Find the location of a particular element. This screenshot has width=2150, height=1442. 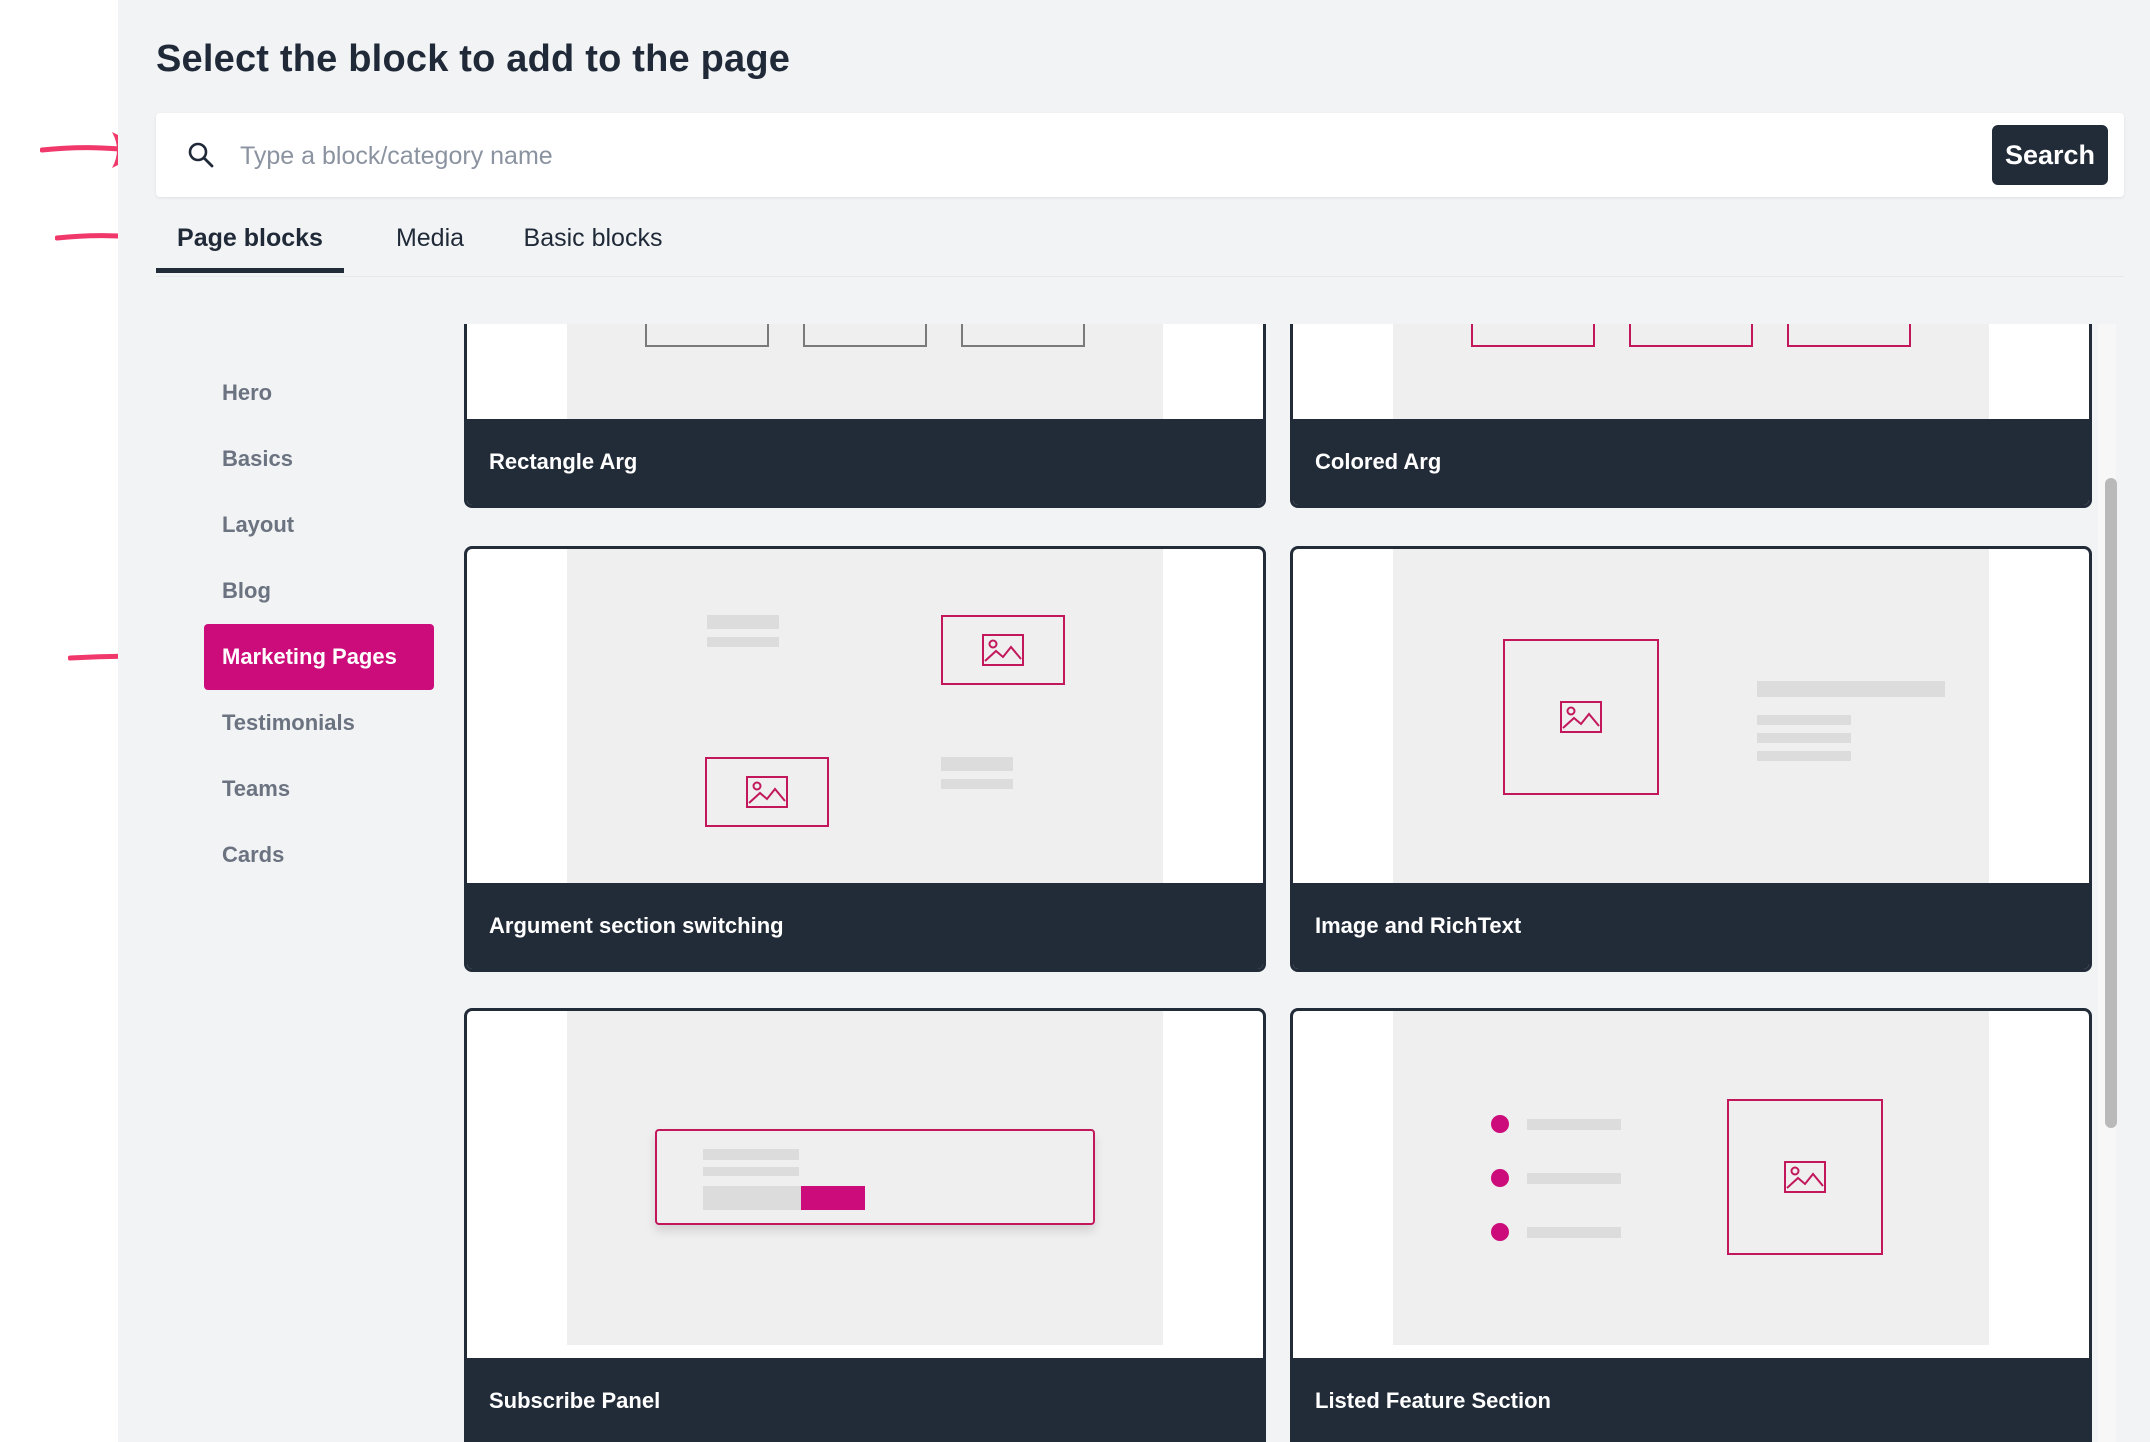

sidebar-item-basics: Basics is located at coordinates (319, 459).